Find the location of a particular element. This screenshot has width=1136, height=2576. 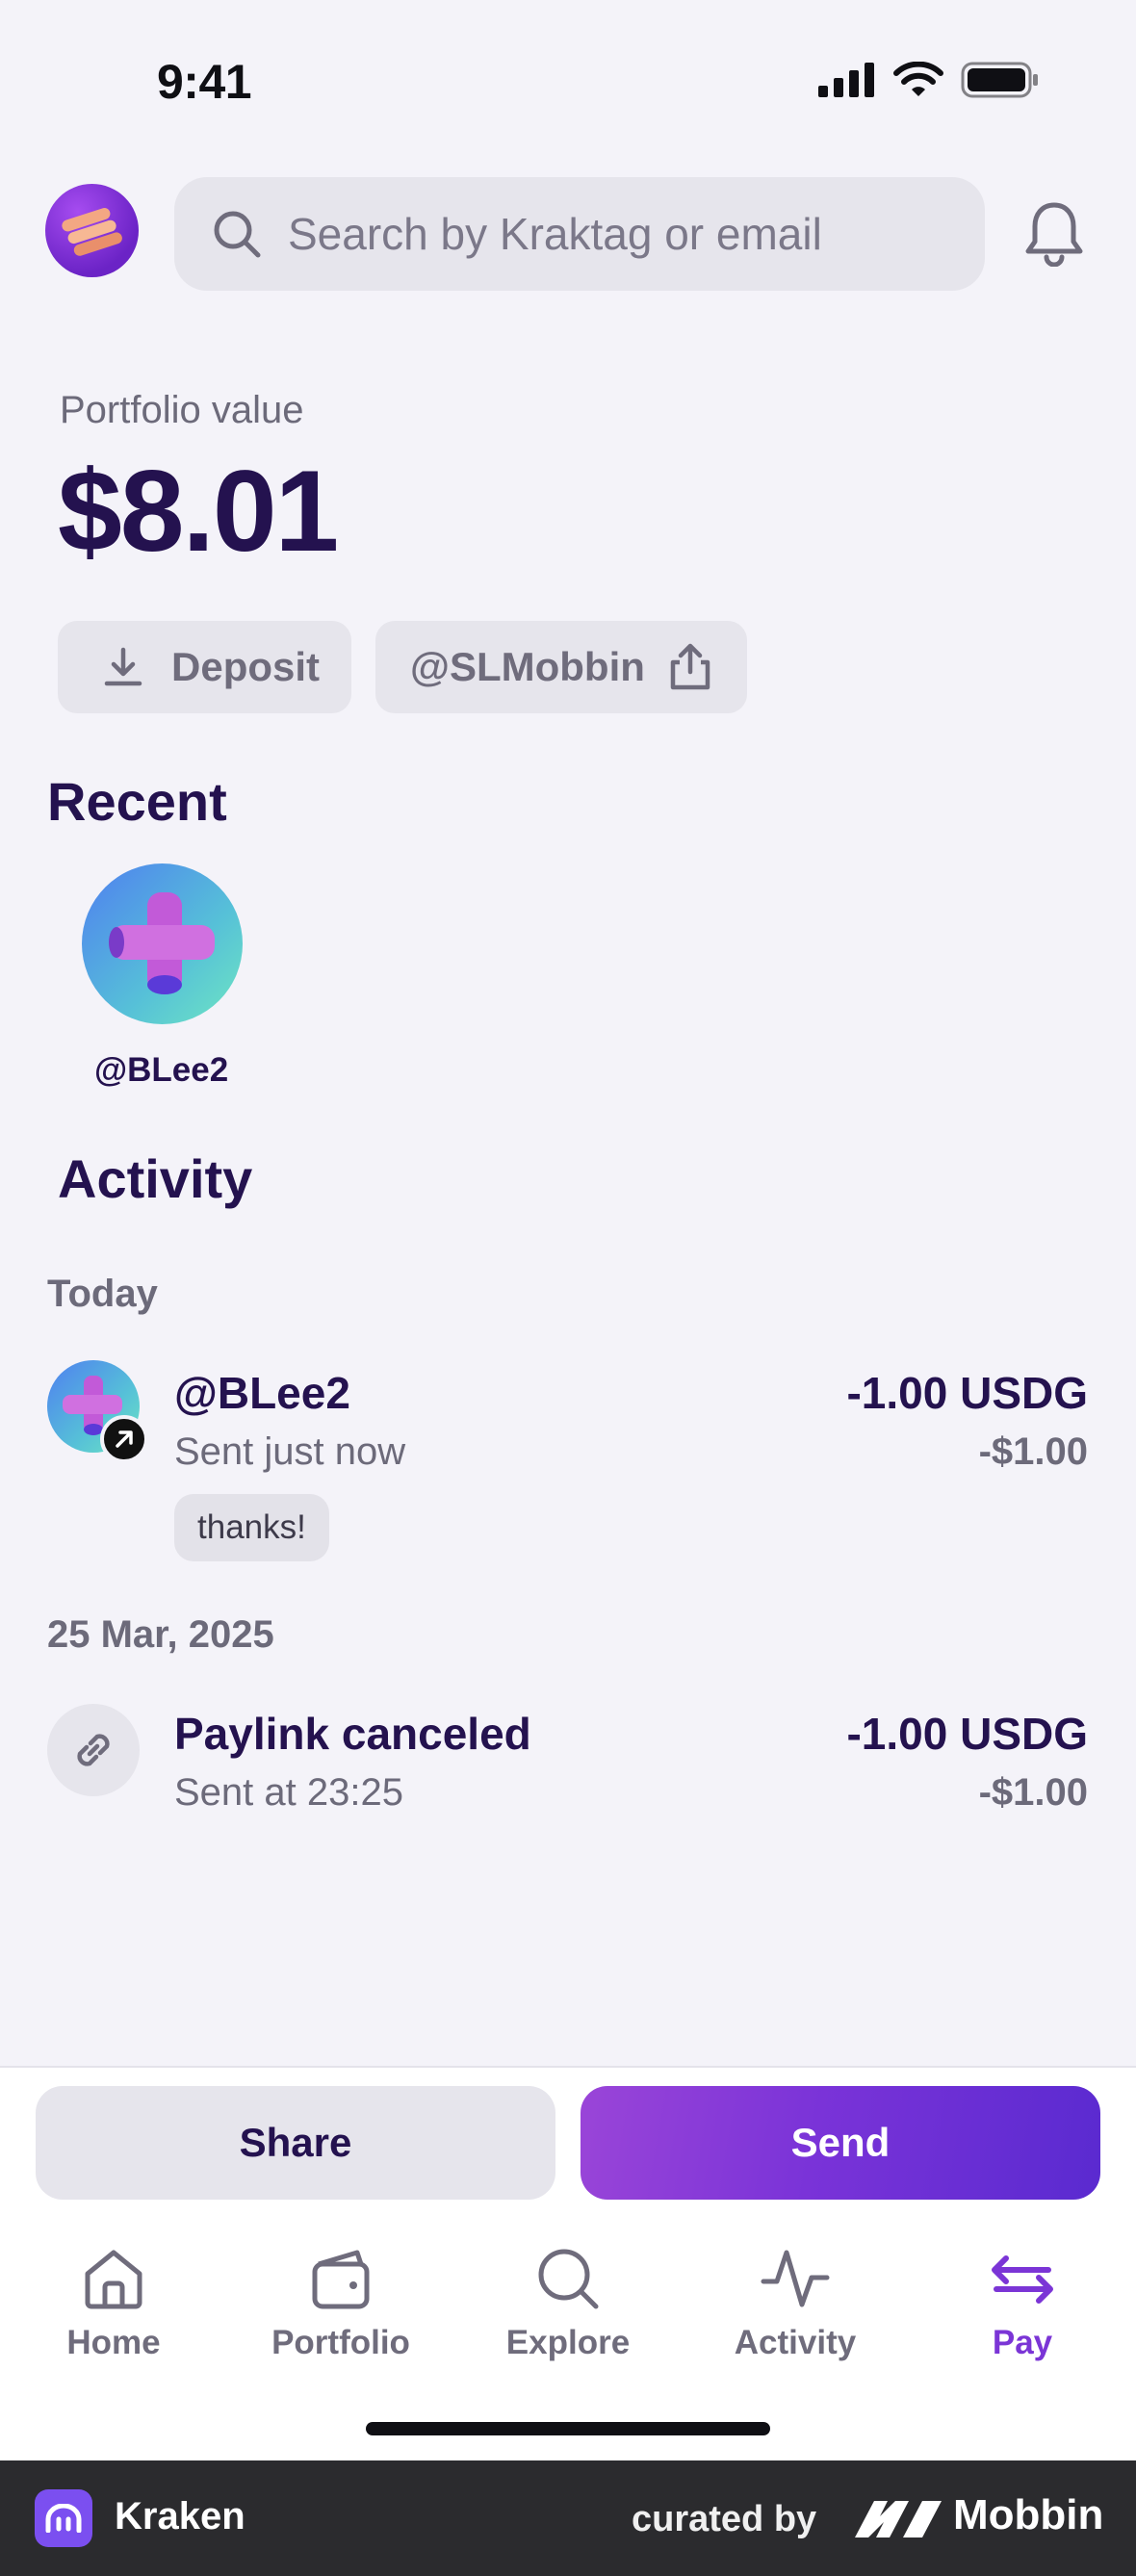

tab-activity: Activity is located at coordinates (795, 2302).